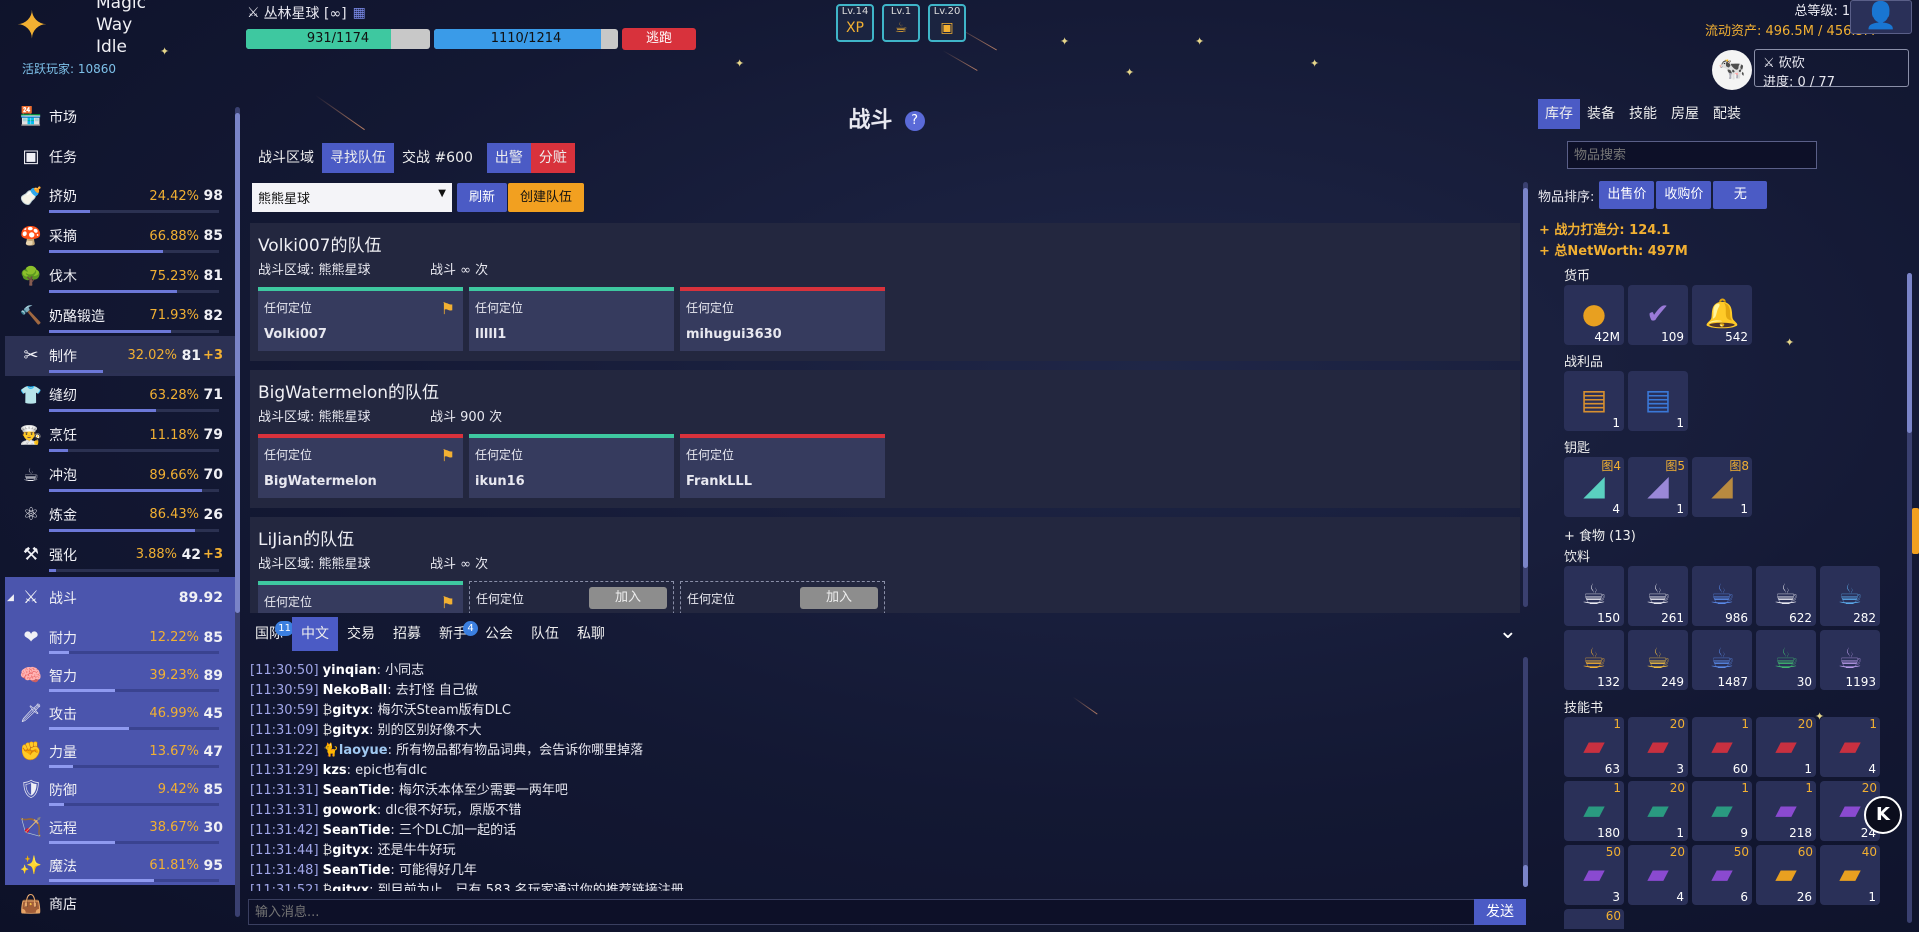 Image resolution: width=1919 pixels, height=932 pixels. Describe the element at coordinates (1658, 747) in the screenshot. I see `inventory-item: ▰ 20 3` at that location.